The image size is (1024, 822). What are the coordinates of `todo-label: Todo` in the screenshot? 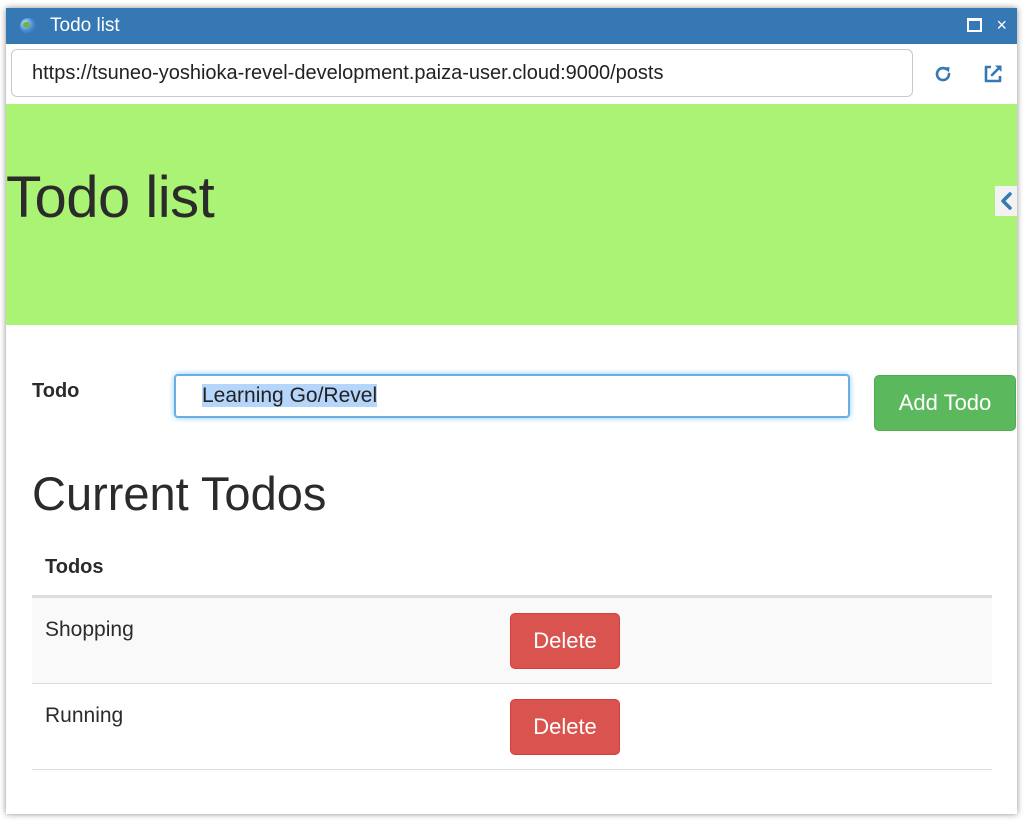 It's located at (56, 391).